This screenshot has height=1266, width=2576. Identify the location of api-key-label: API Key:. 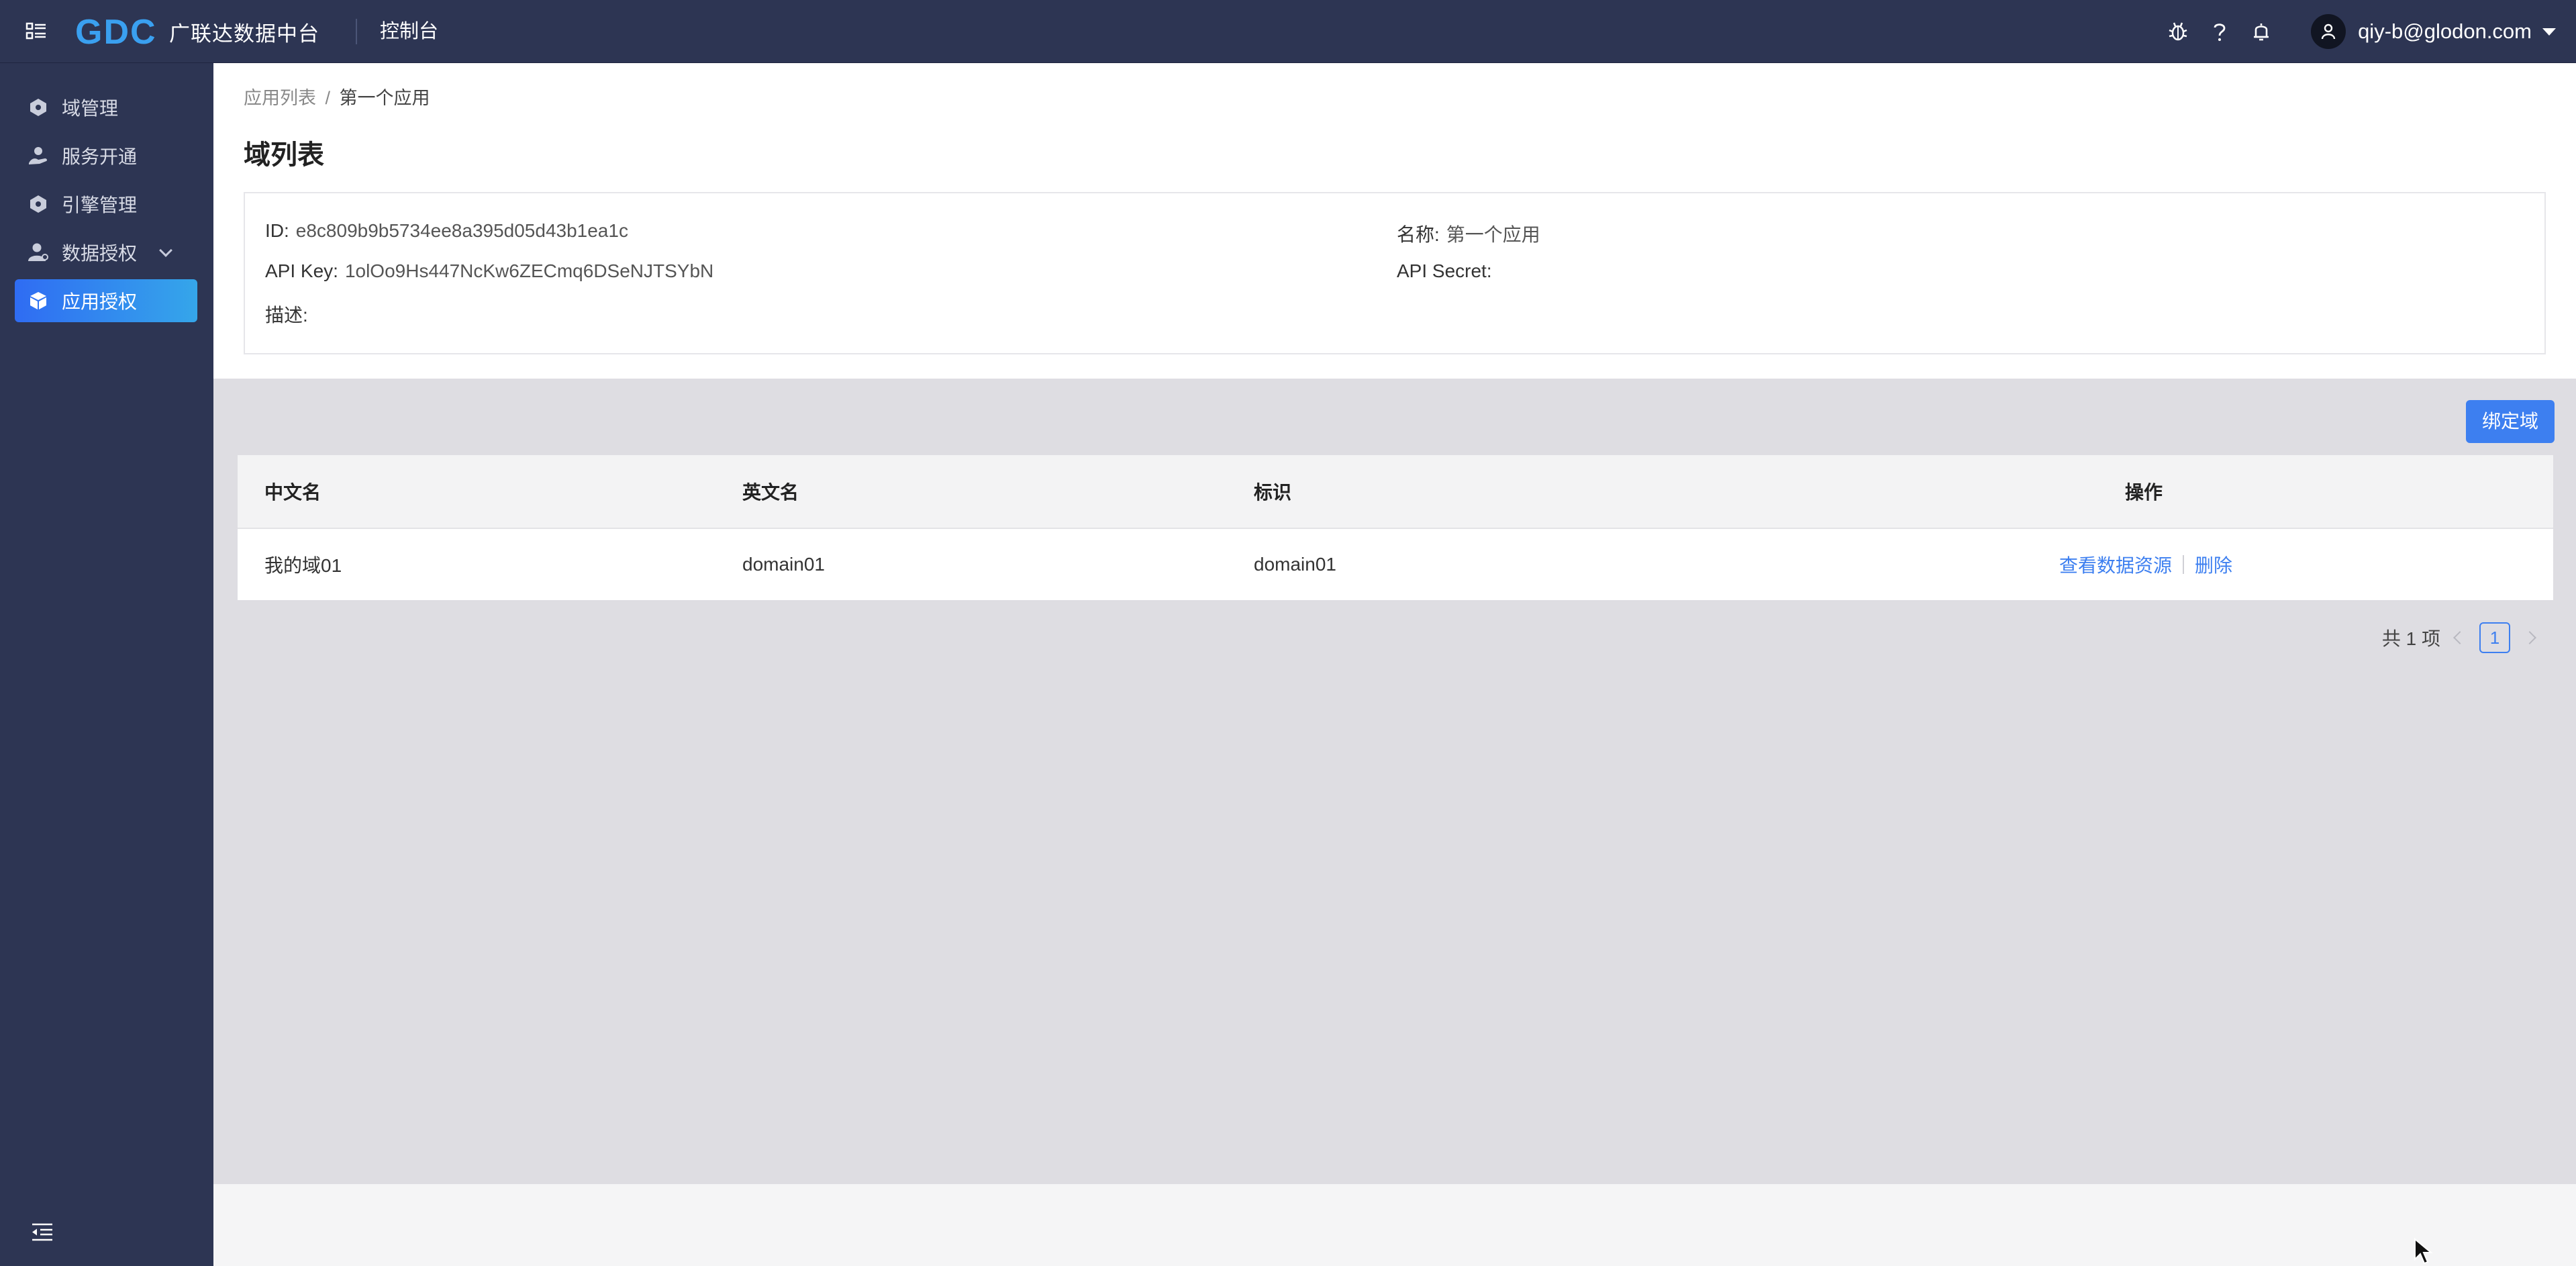
(301, 270).